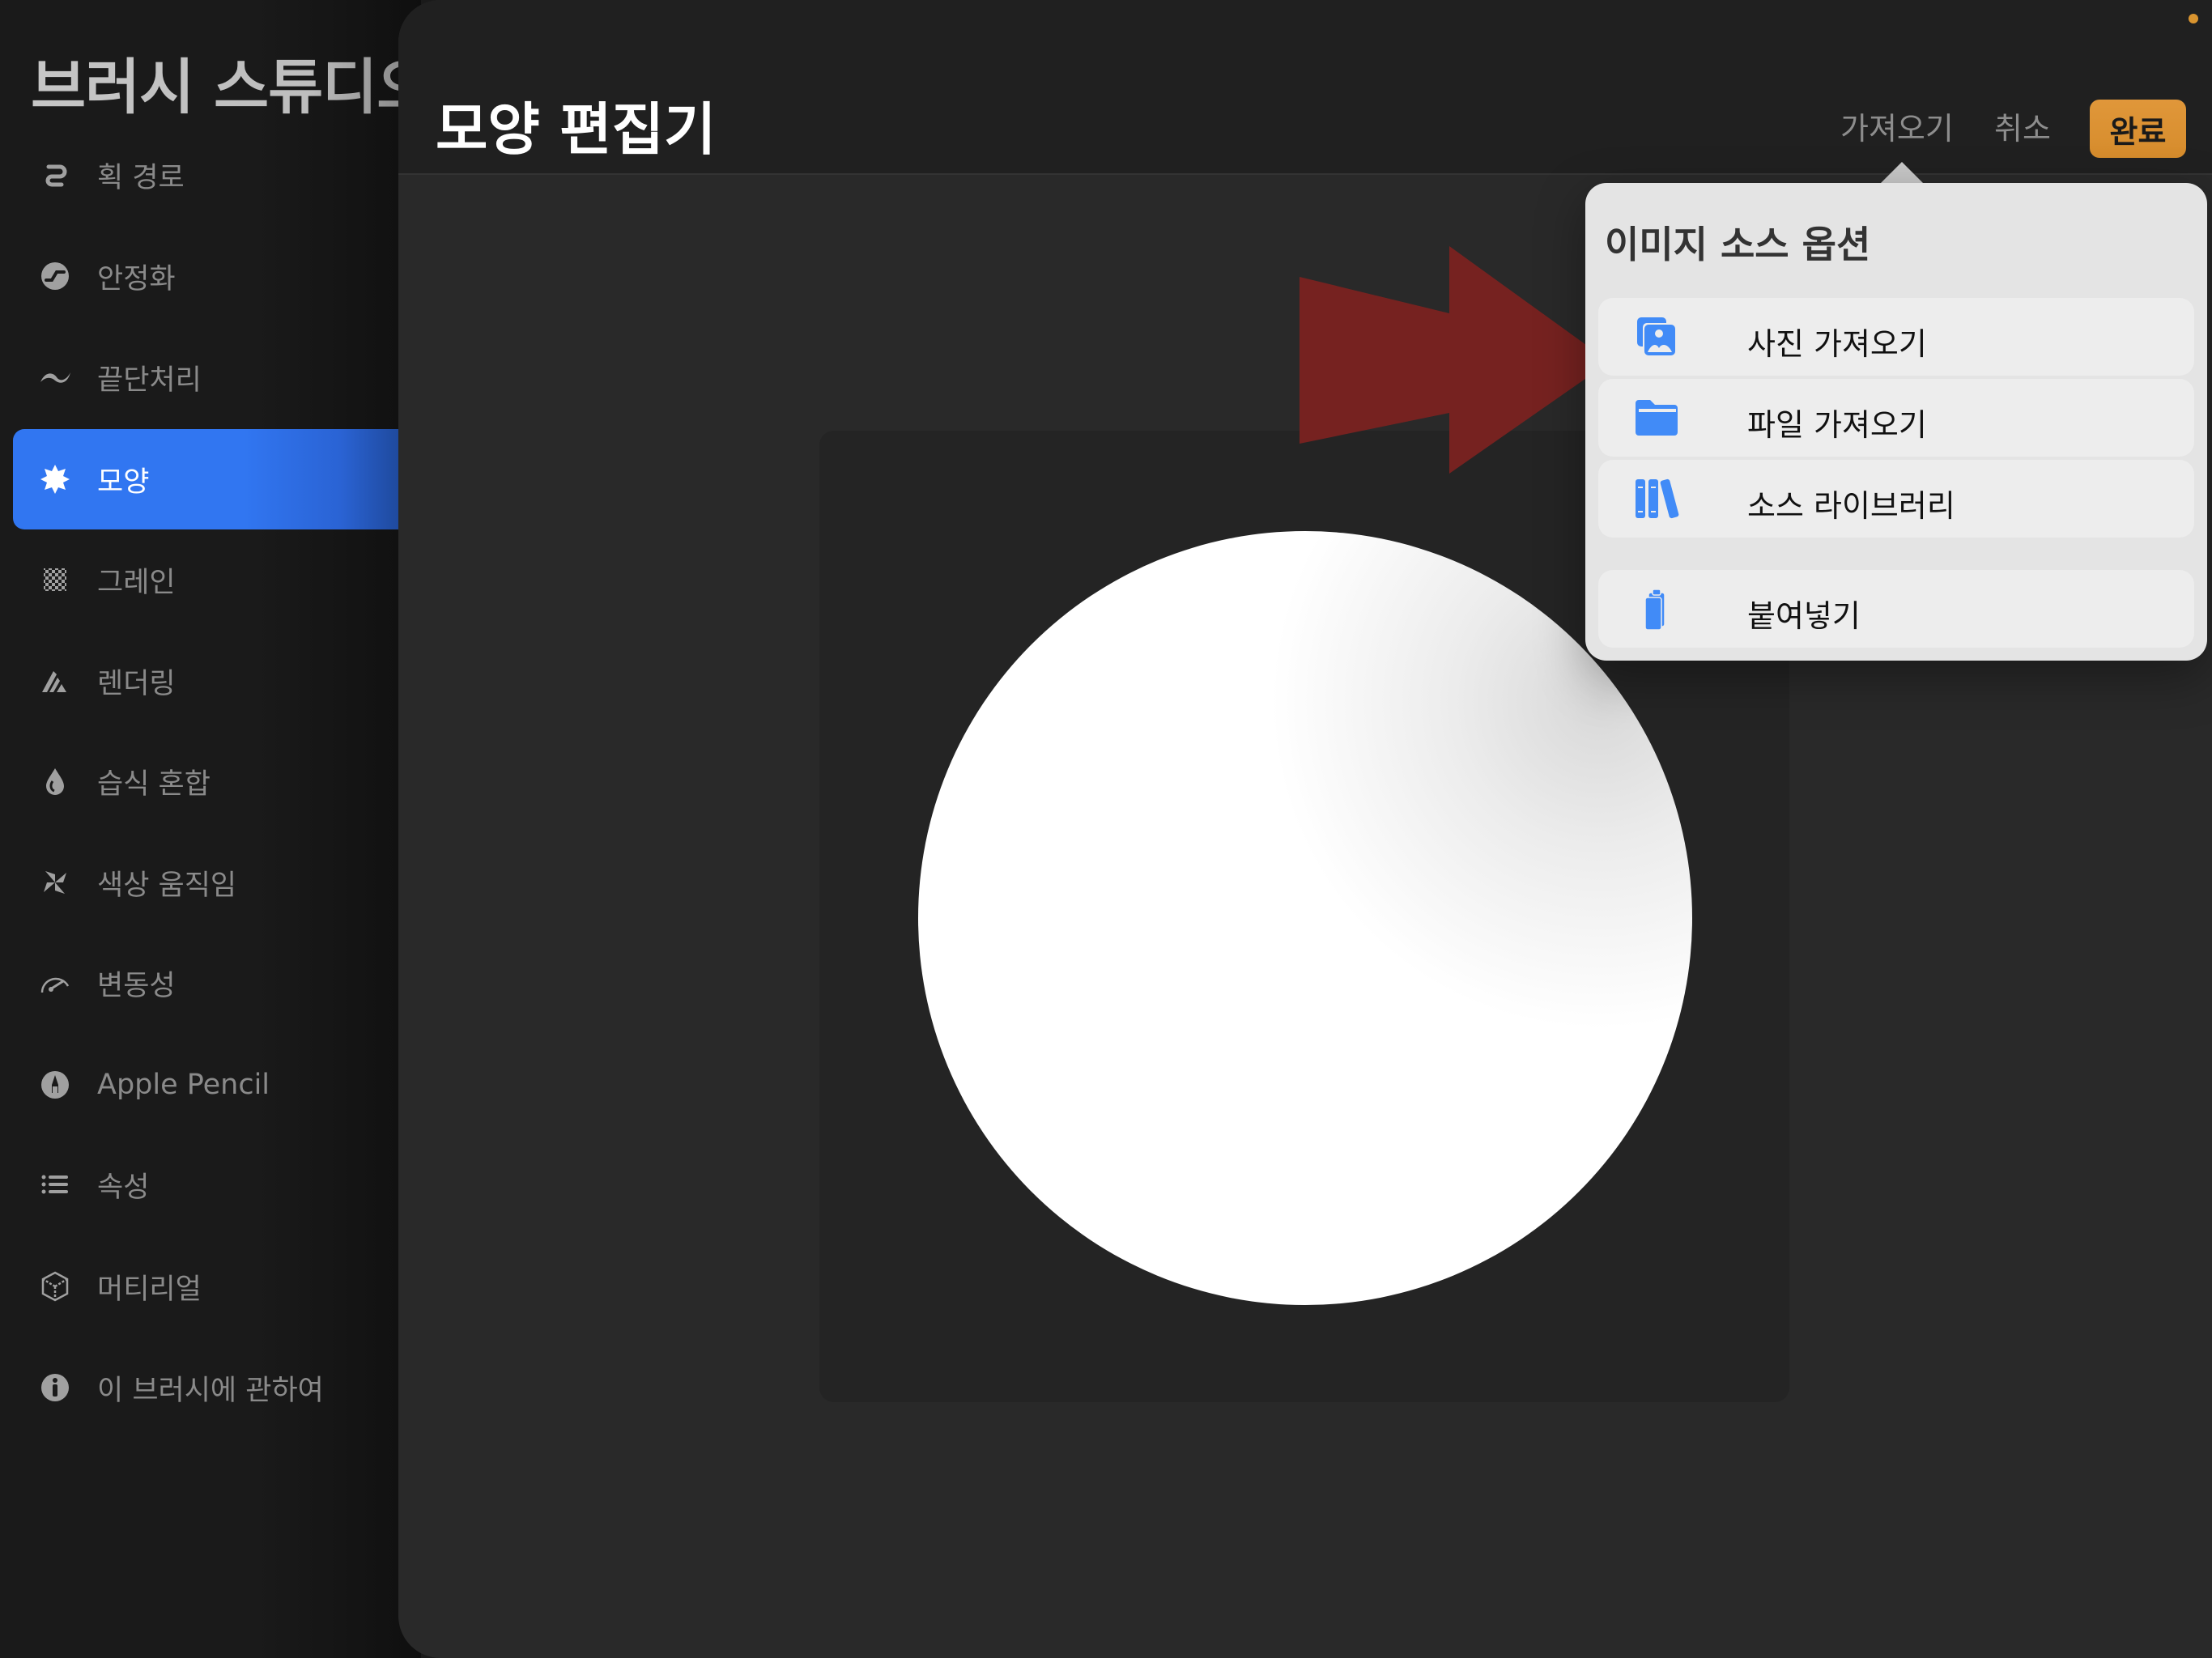  Describe the element at coordinates (206, 579) in the screenshot. I see `sidebar-item-grain: 그레인` at that location.